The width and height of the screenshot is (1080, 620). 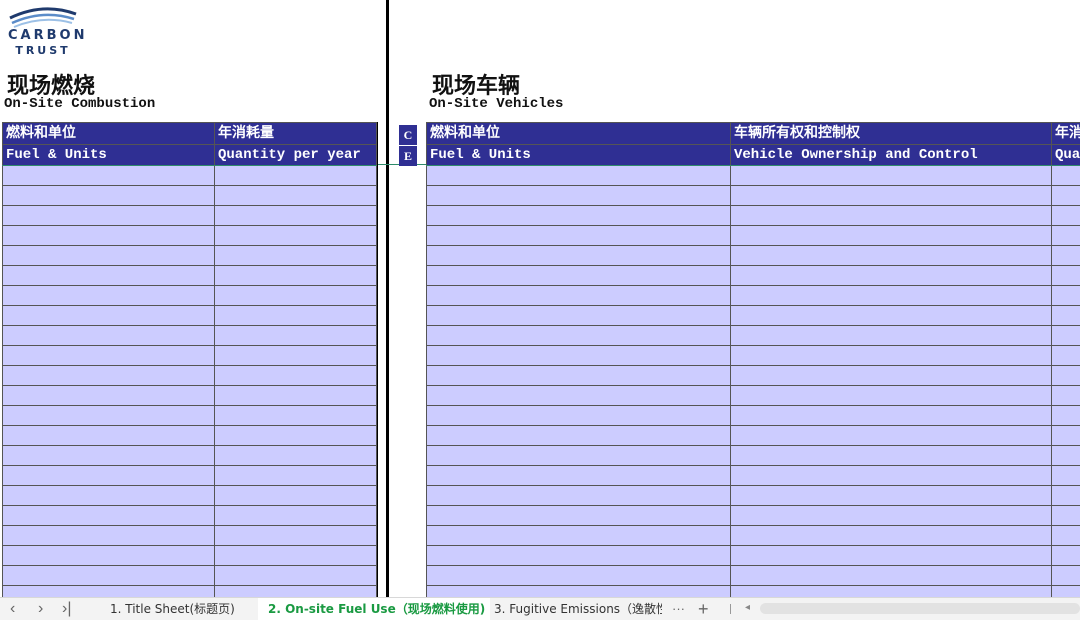 I want to click on first-sheet-icon: ‹, so click(x=12, y=609).